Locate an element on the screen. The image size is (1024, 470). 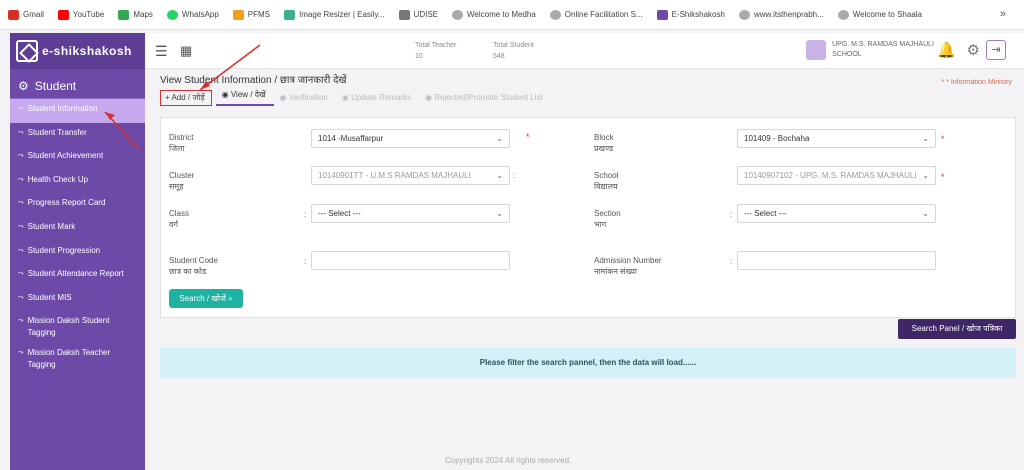
chevron-double-right-icon: » is located at coordinates (1003, 14).